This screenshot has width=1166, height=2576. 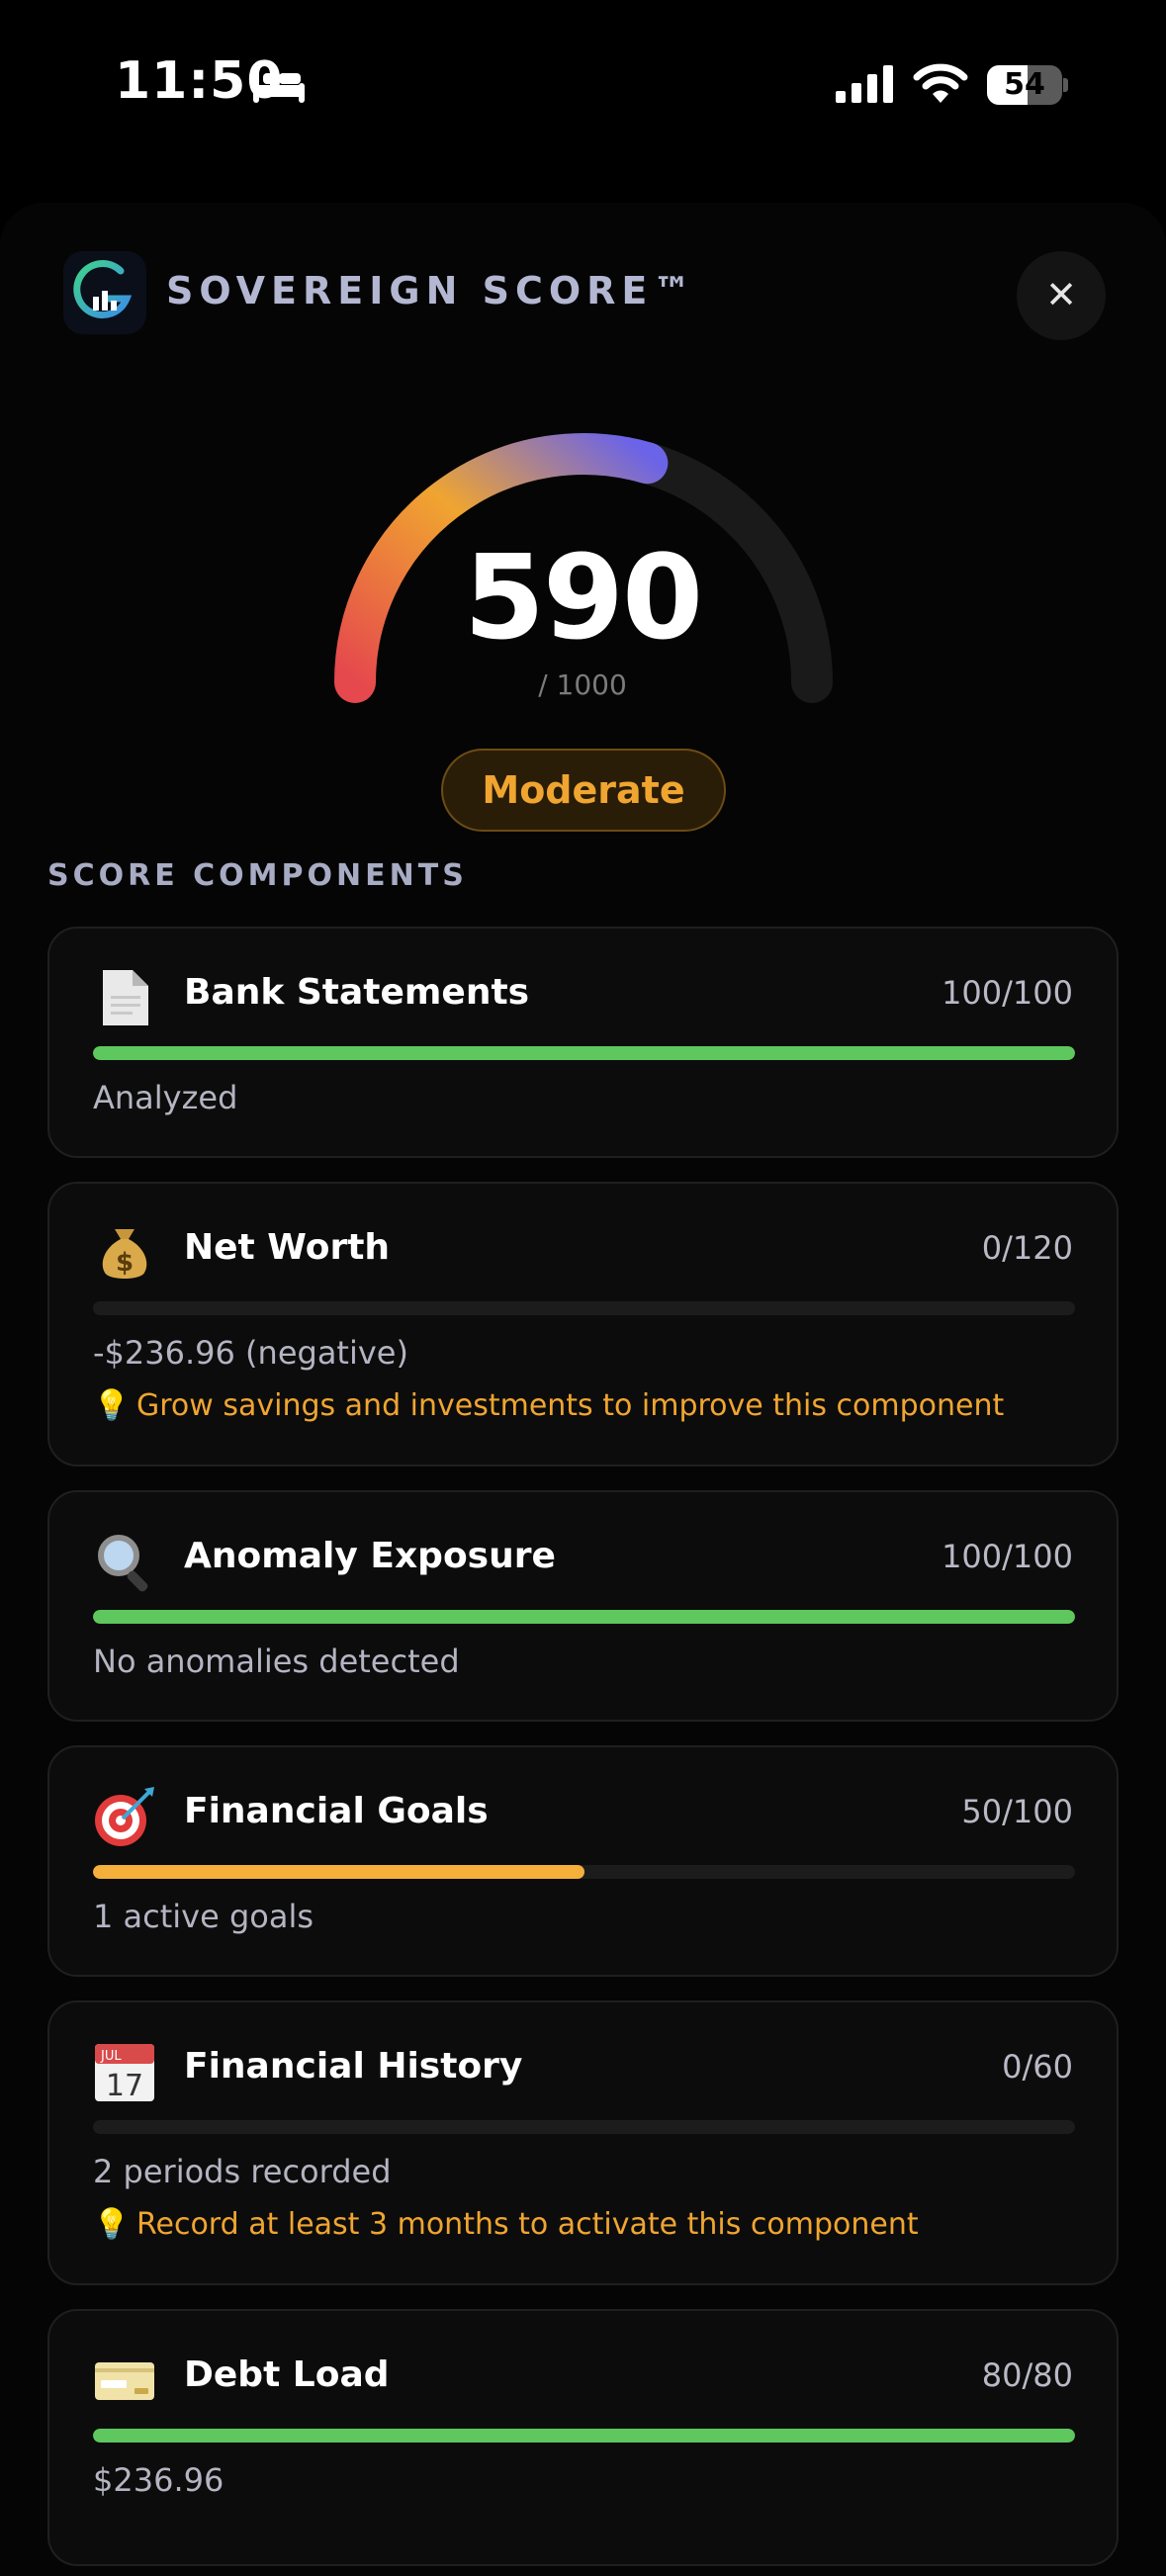 What do you see at coordinates (103, 289) in the screenshot?
I see `sovereign-logo-icon` at bounding box center [103, 289].